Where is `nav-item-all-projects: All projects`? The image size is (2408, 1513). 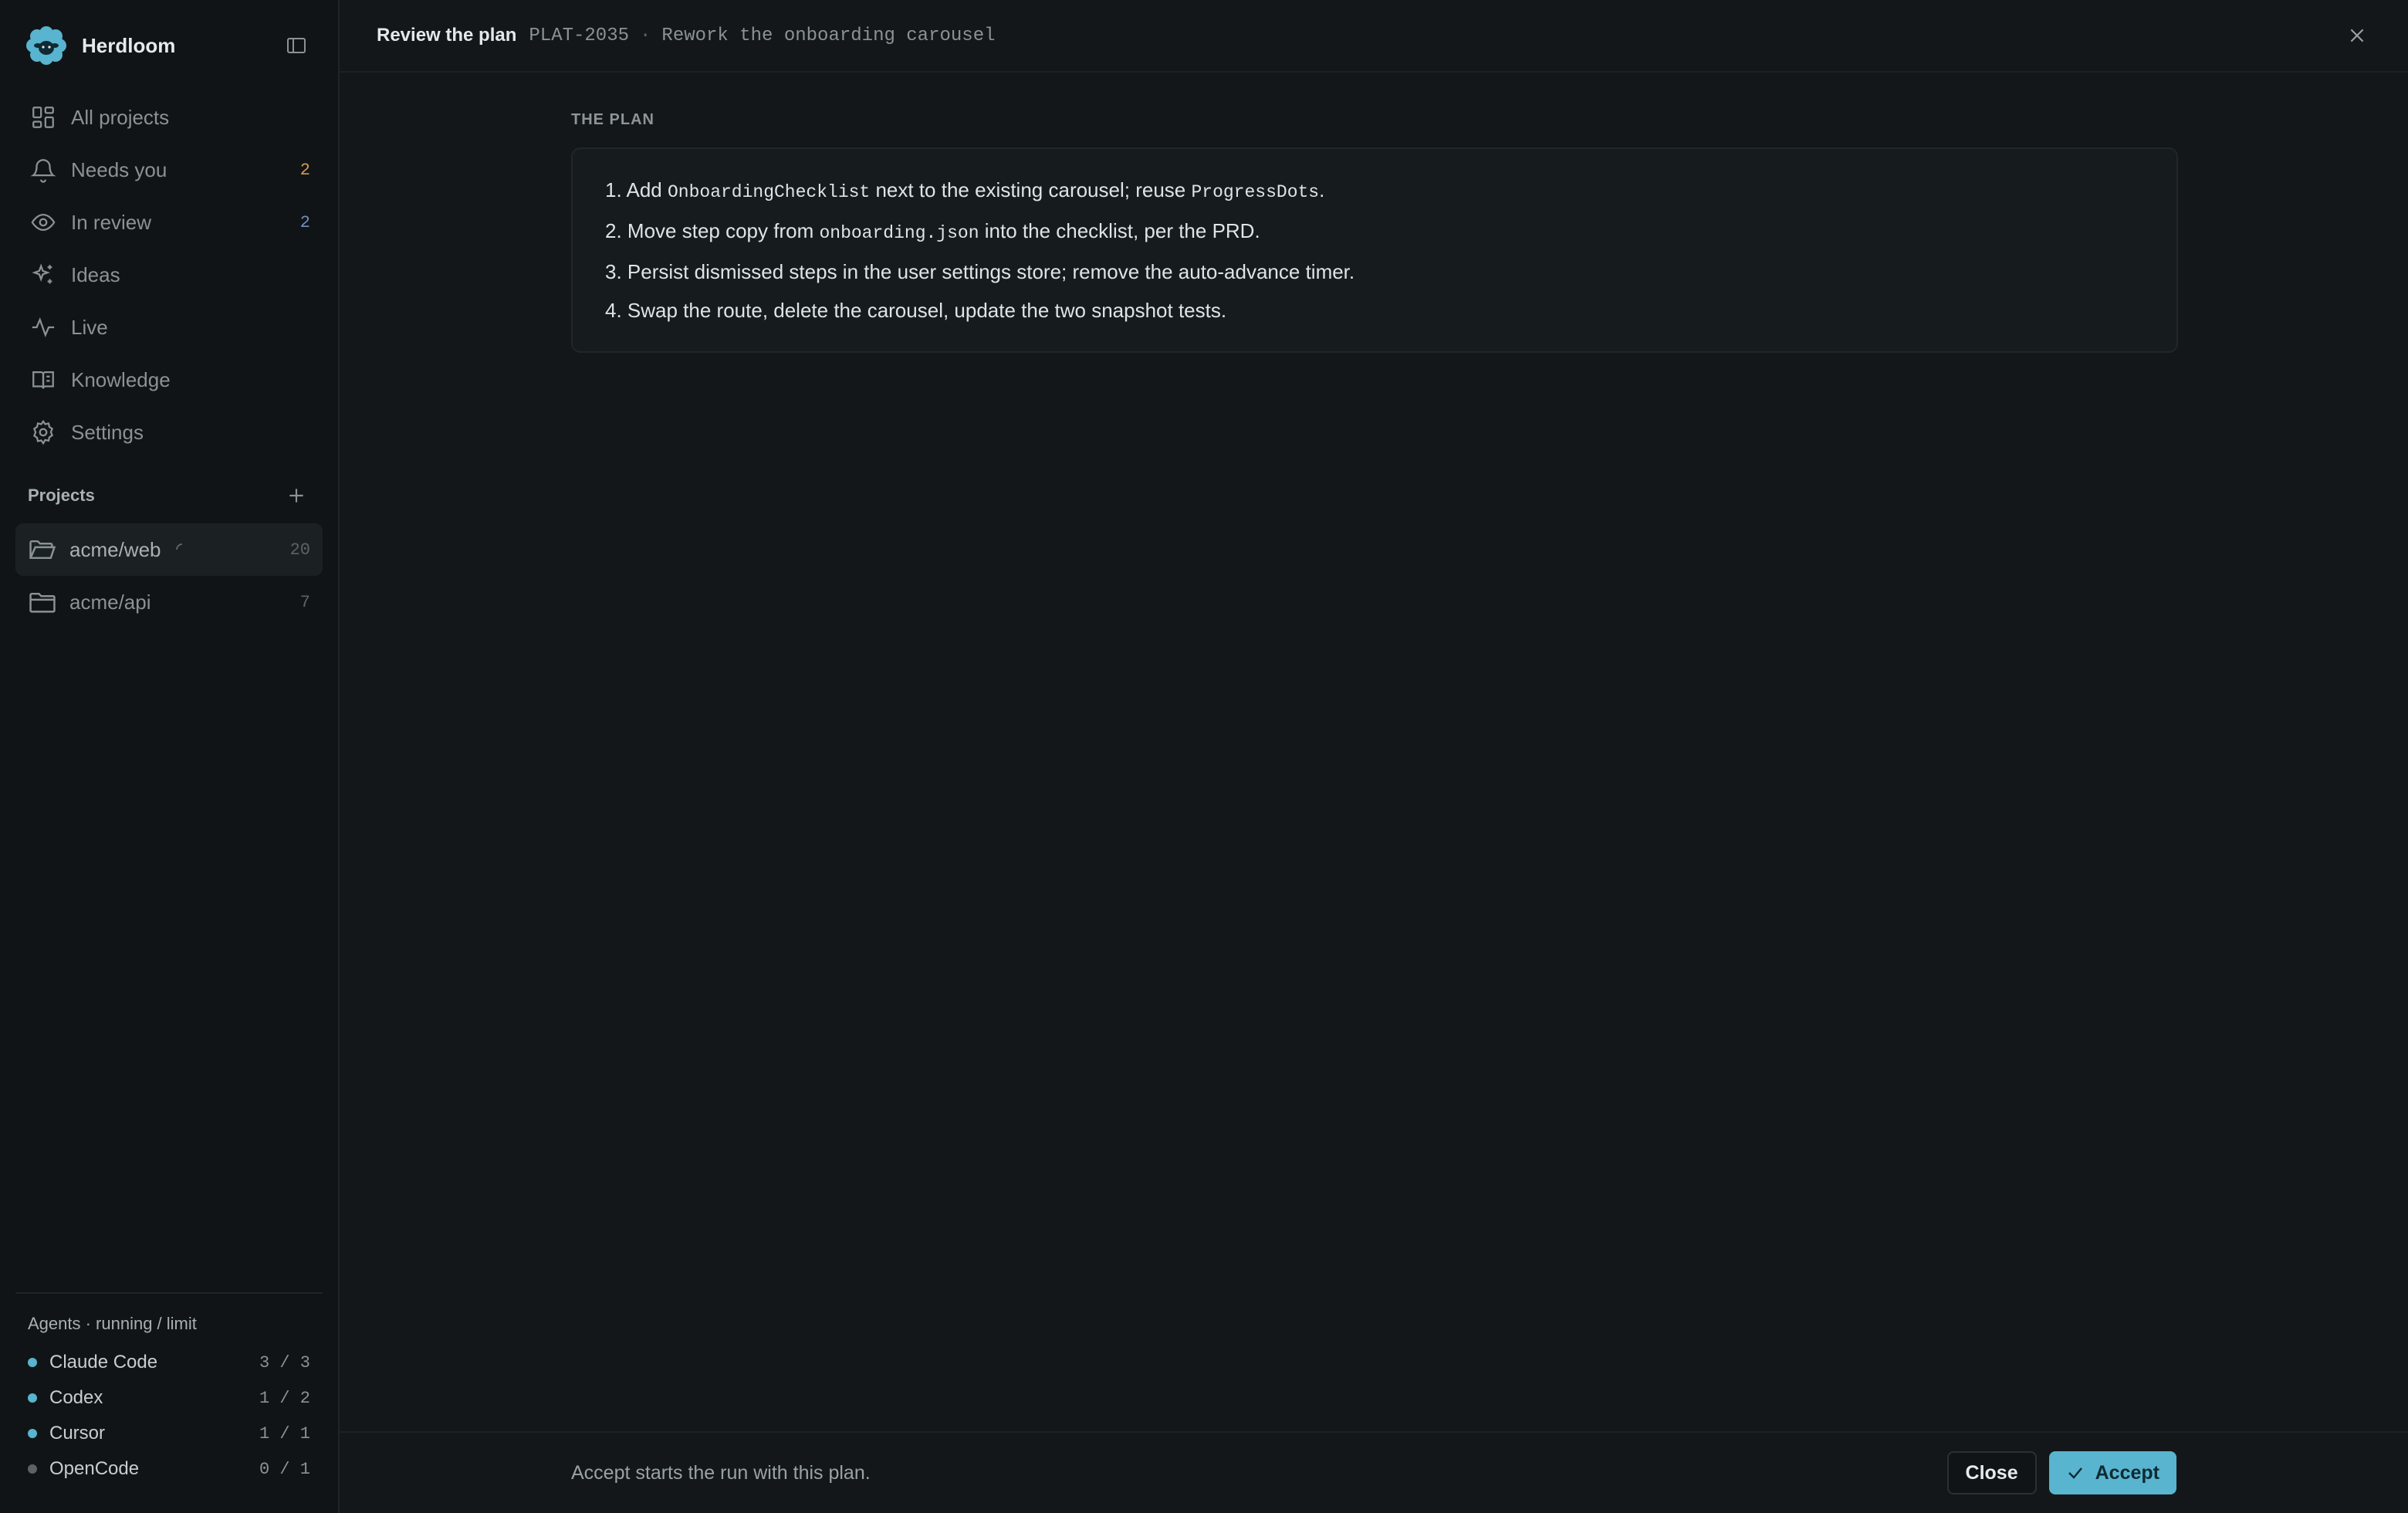
nav-item-all-projects: All projects is located at coordinates (169, 117).